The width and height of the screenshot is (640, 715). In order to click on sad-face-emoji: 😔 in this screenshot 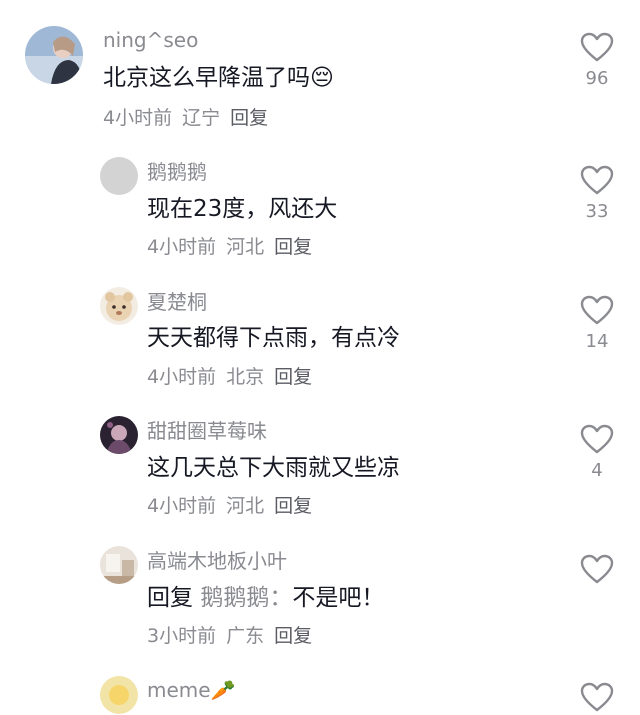, I will do `click(322, 78)`.